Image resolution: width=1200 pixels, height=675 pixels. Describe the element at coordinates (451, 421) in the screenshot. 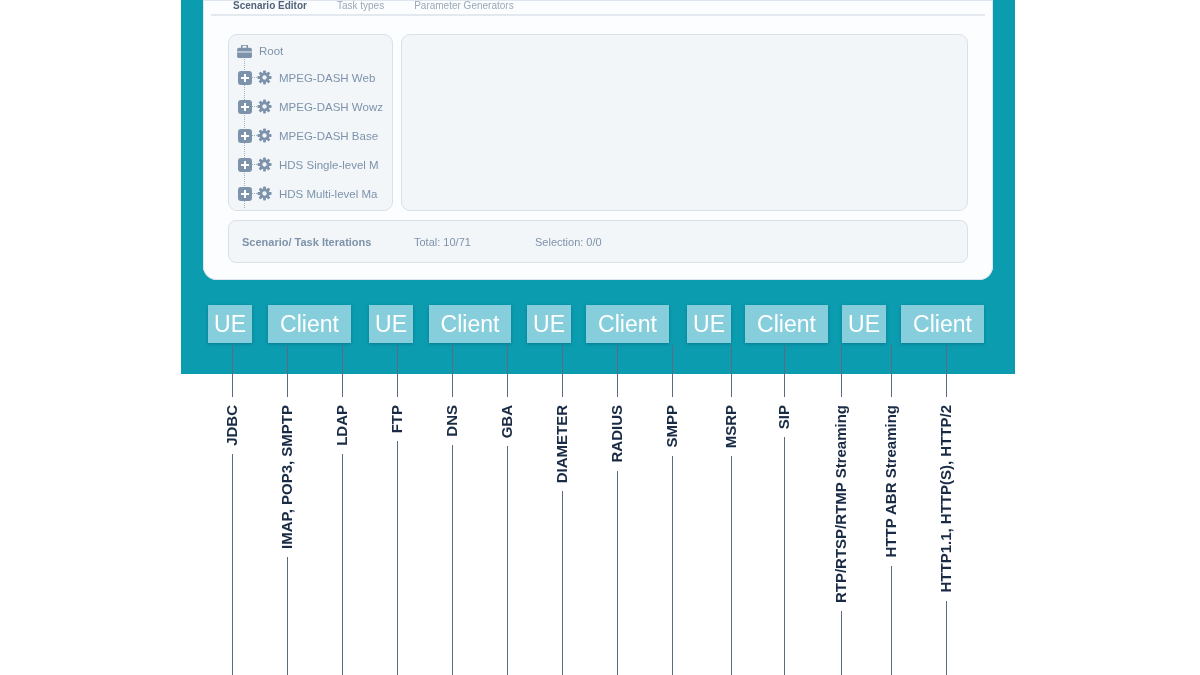

I see `protocol-label: DNS` at that location.